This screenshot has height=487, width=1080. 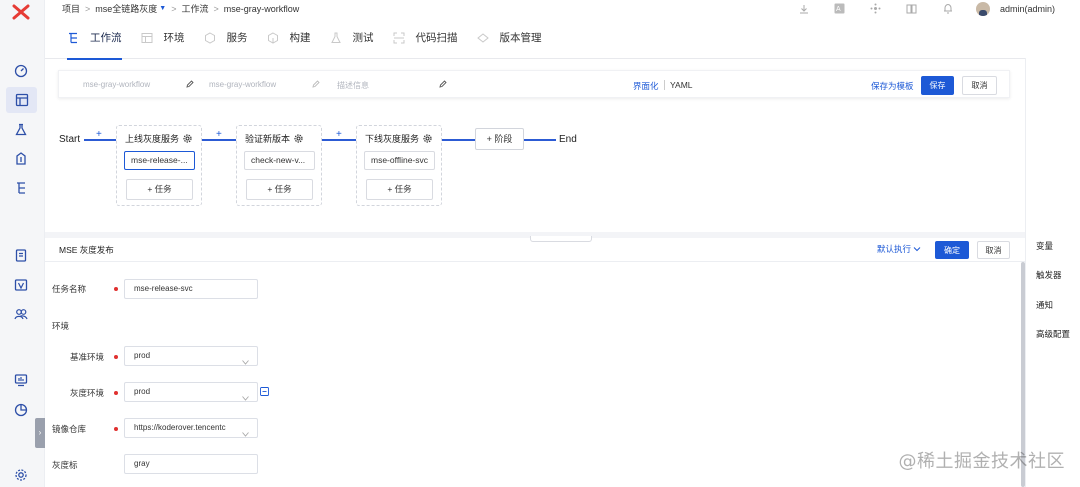 I want to click on chevron-down-icon: ▼, so click(x=162, y=8).